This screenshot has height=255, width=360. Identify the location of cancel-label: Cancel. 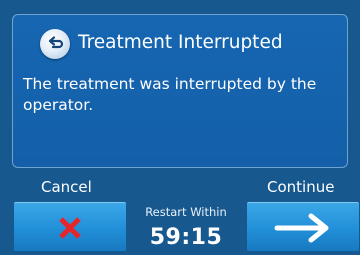
(66, 187).